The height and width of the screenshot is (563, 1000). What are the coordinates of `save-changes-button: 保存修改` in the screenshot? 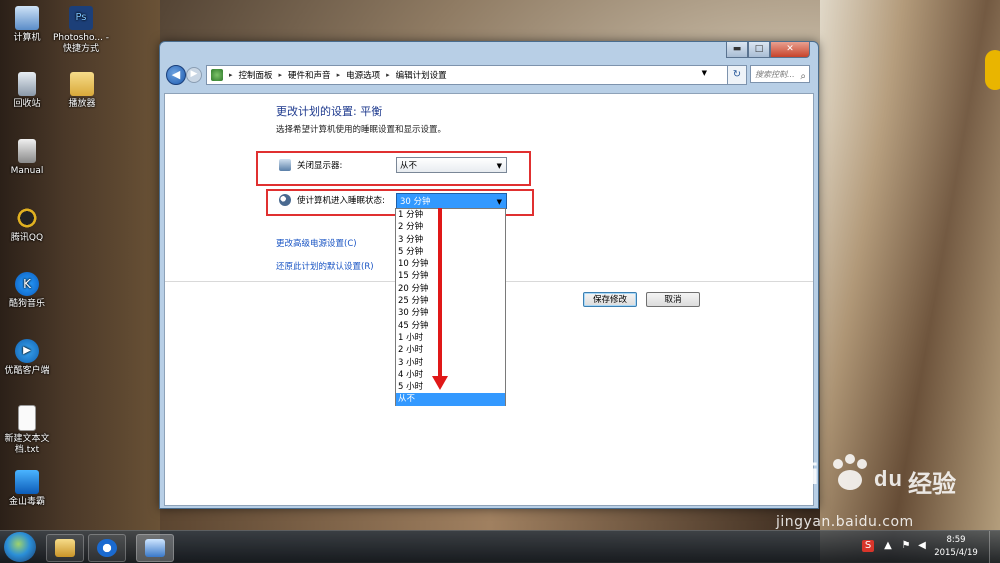 It's located at (610, 299).